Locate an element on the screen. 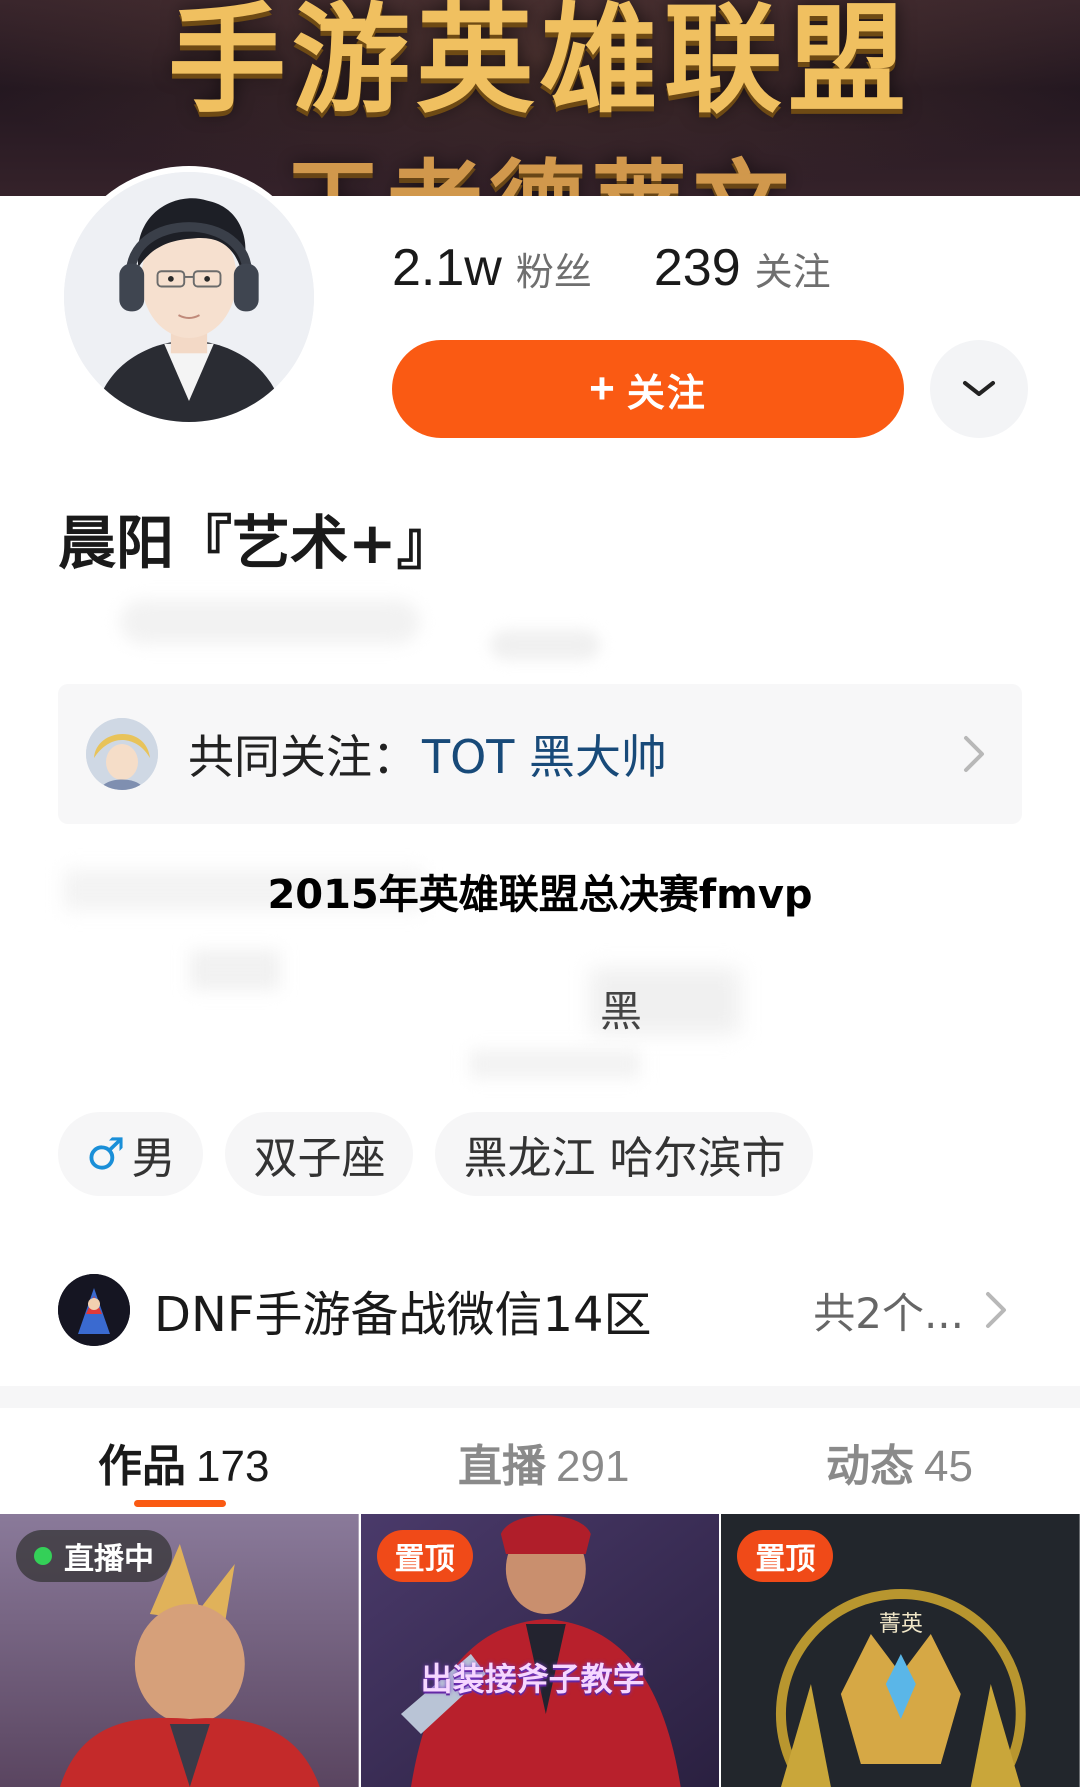 The width and height of the screenshot is (1080, 1787). tab-posts: 动态 45 is located at coordinates (899, 1462).